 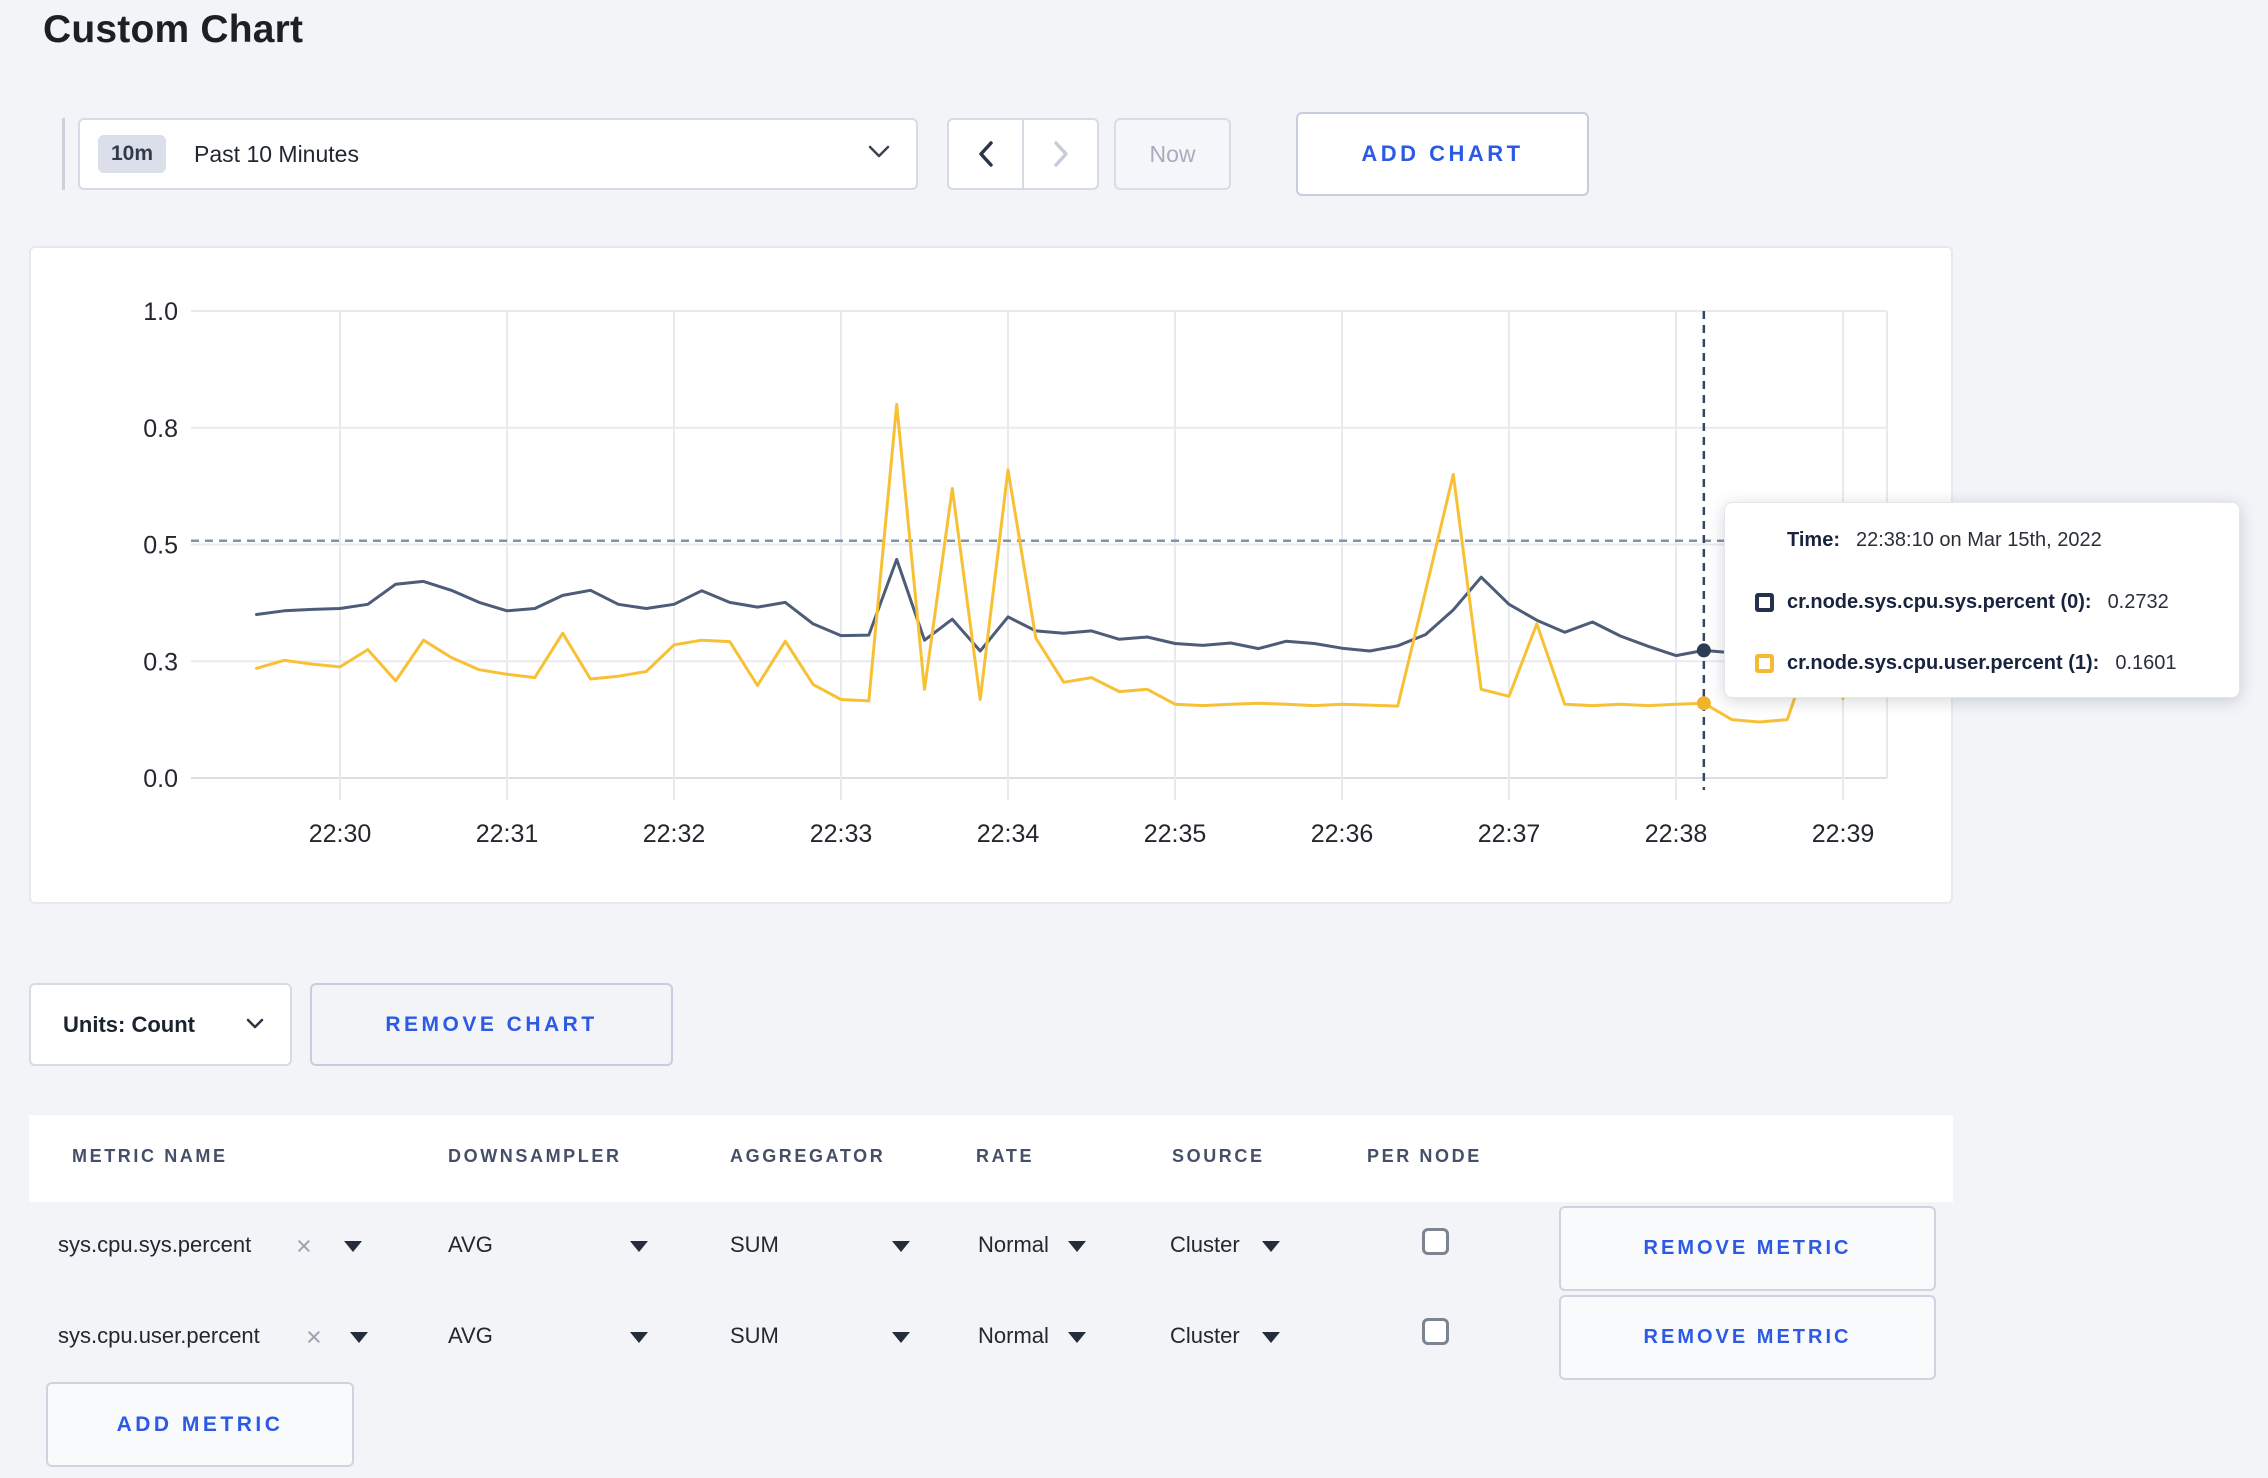 I want to click on metric-name-value: sys.cpu.user.percent, so click(x=159, y=1336).